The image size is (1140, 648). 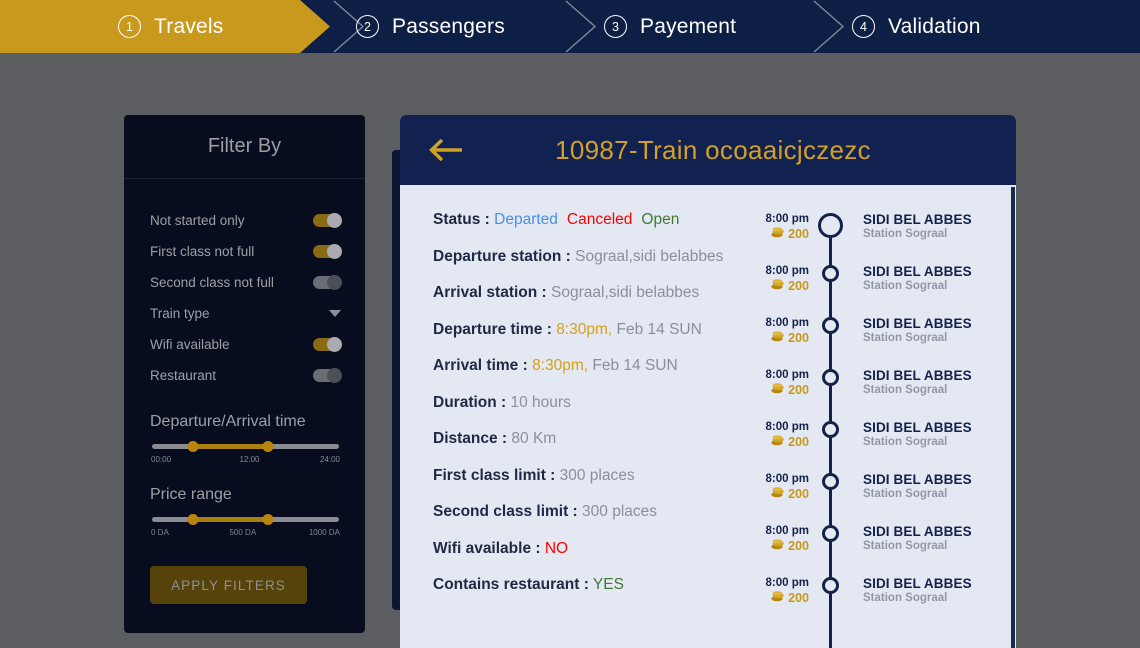 What do you see at coordinates (246, 344) in the screenshot?
I see `filter-row-wifi-available: Wifi available` at bounding box center [246, 344].